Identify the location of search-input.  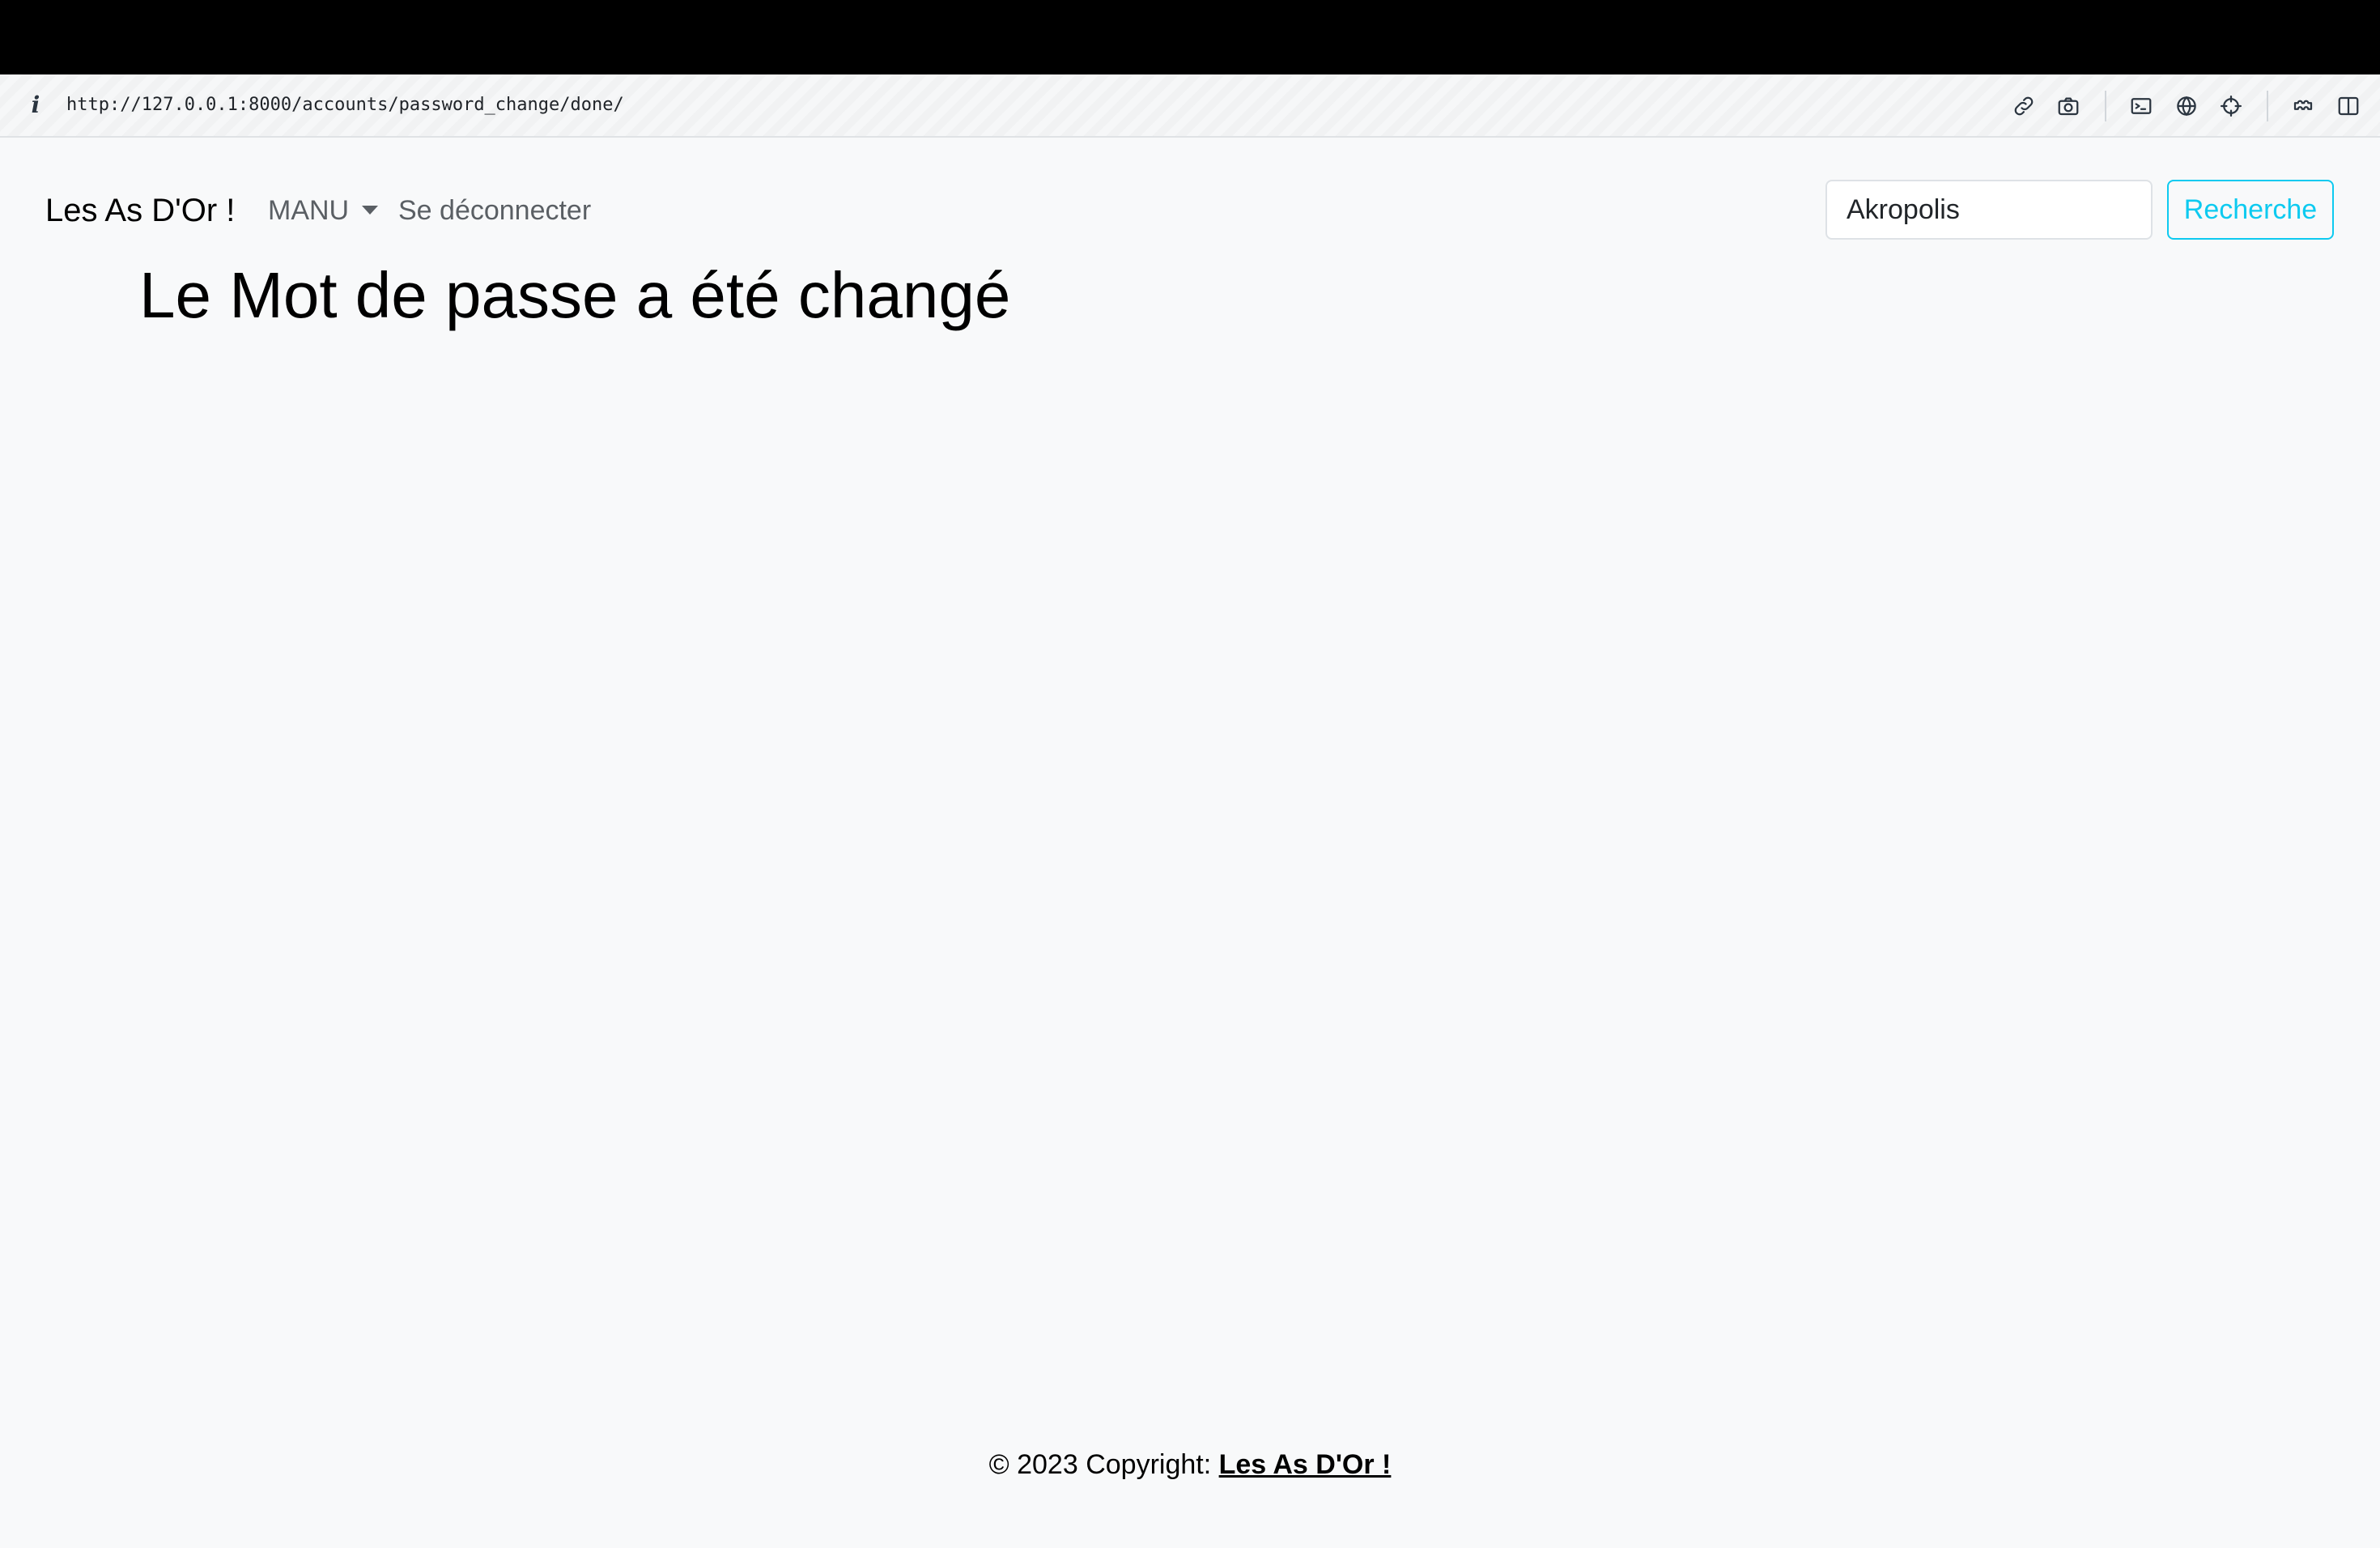
(1989, 210).